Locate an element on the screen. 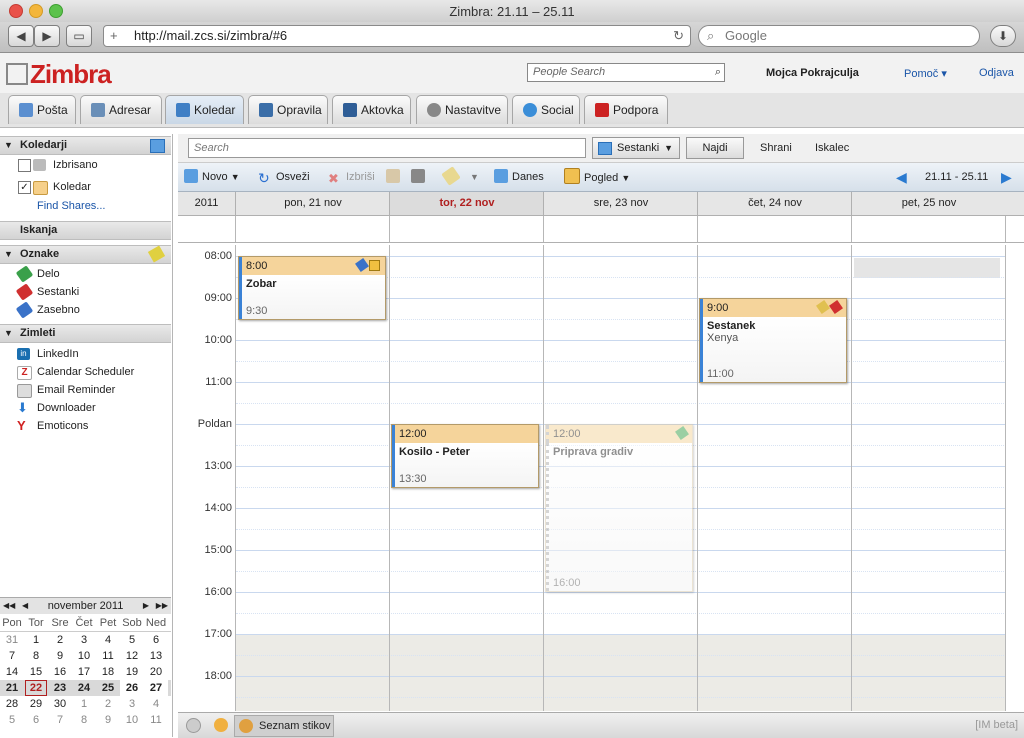  calendar-item-trash: Izbrisano is located at coordinates (85, 165).